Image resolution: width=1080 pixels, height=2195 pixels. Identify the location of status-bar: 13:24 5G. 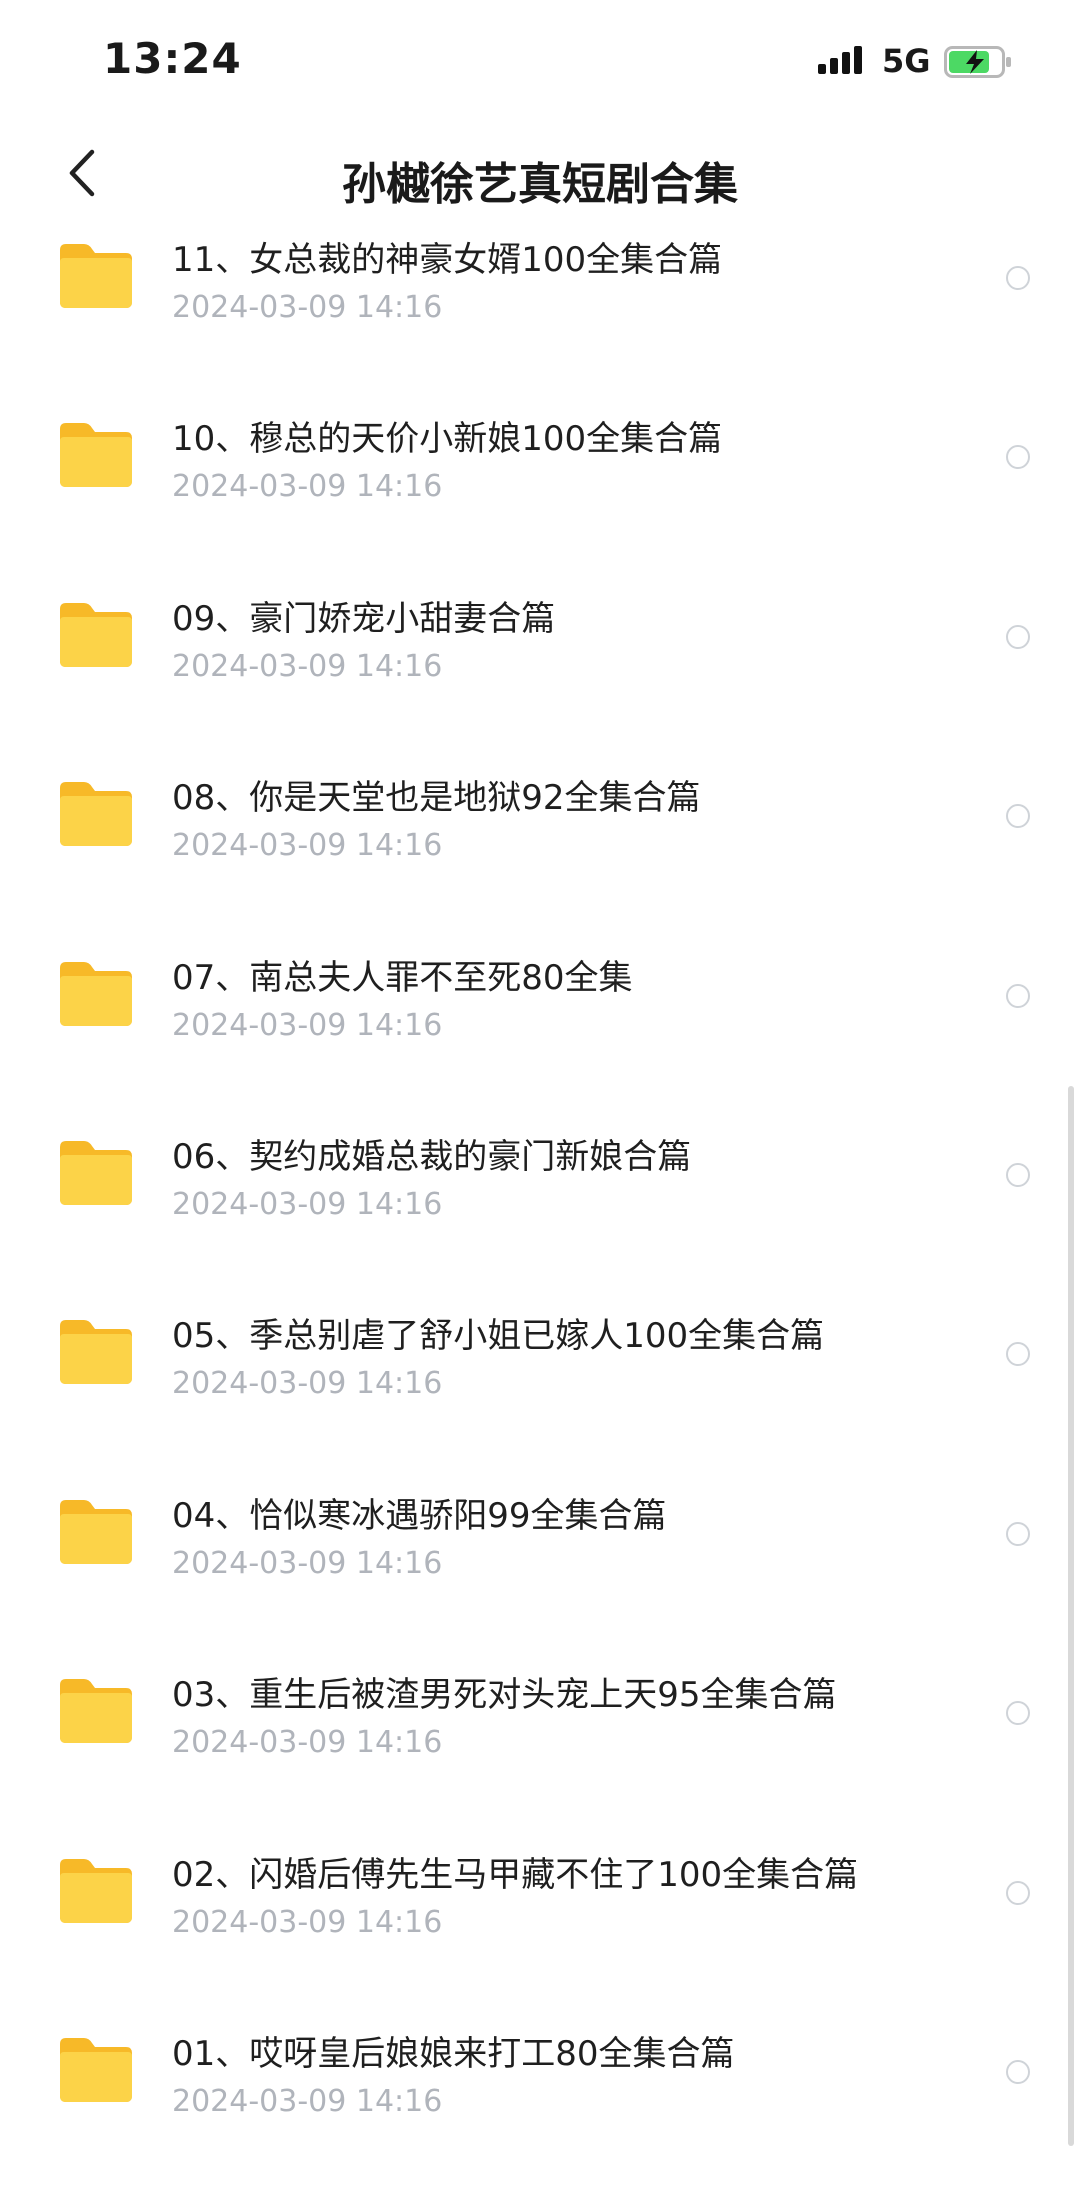
(540, 60).